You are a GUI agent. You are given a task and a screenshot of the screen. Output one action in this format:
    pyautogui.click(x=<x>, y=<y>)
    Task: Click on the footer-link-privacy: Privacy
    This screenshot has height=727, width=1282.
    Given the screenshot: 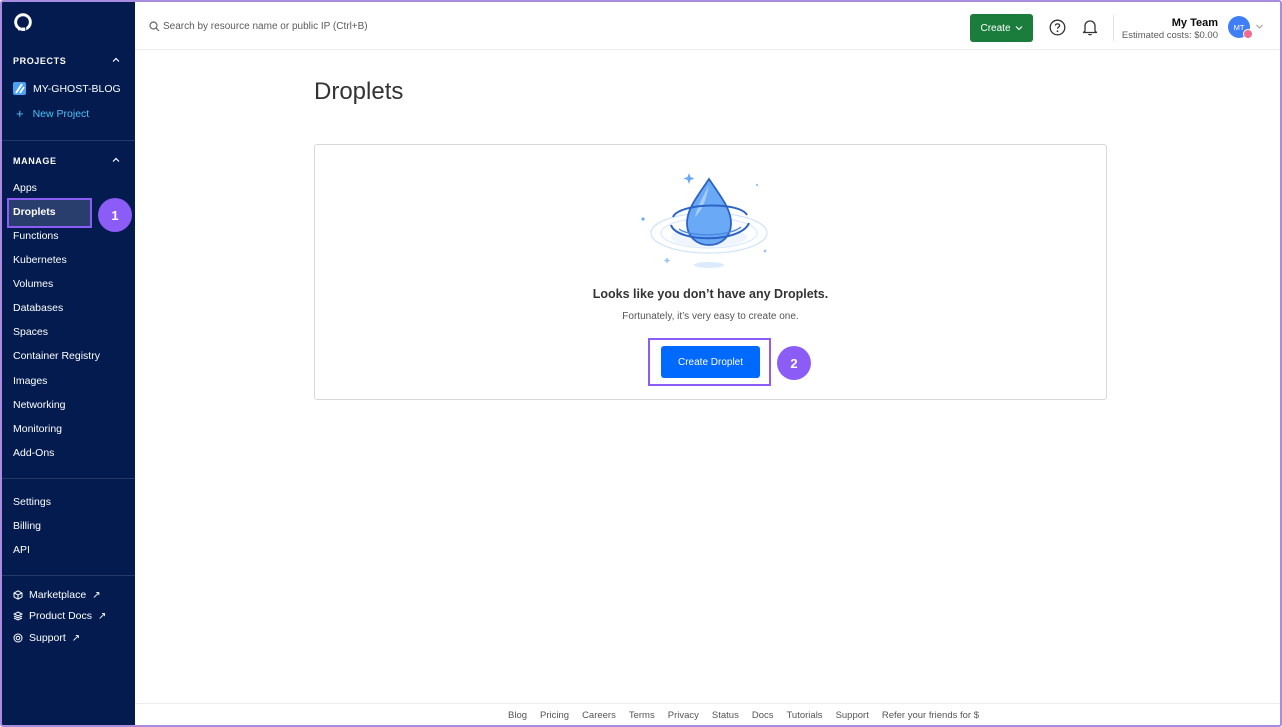 What is the action you would take?
    pyautogui.click(x=683, y=715)
    